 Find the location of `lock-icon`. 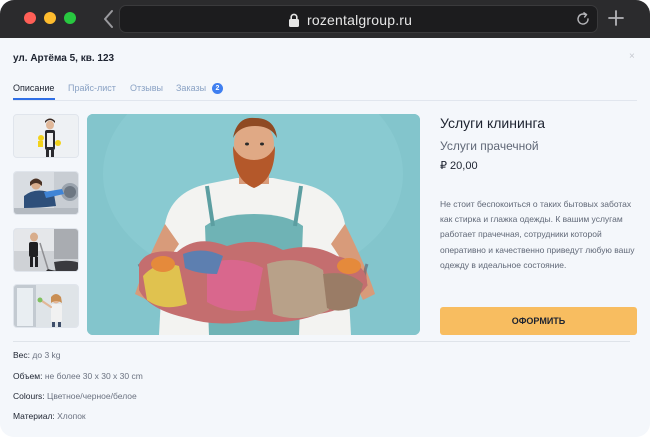

lock-icon is located at coordinates (294, 20).